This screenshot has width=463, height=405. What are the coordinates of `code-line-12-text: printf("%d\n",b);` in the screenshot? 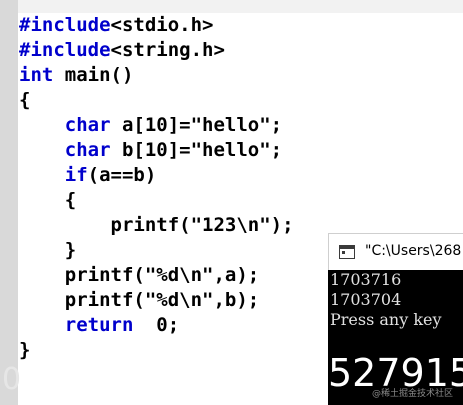 It's located at (139, 300).